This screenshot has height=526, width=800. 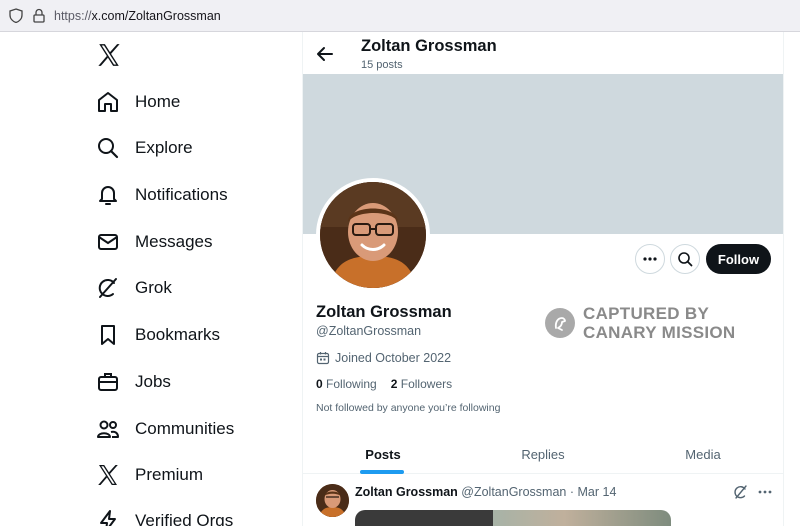 I want to click on sidebar-item-label: Verified Orgs, so click(x=184, y=518).